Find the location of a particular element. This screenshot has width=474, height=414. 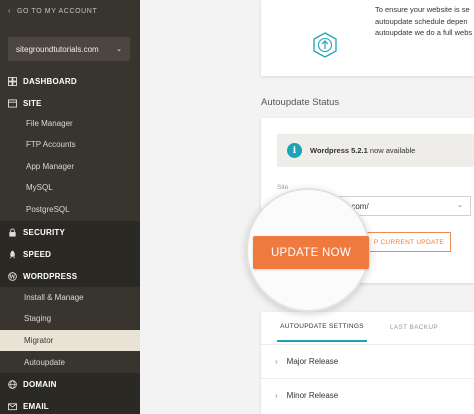

sidebar-item-label: Autoupdate is located at coordinates (44, 362).